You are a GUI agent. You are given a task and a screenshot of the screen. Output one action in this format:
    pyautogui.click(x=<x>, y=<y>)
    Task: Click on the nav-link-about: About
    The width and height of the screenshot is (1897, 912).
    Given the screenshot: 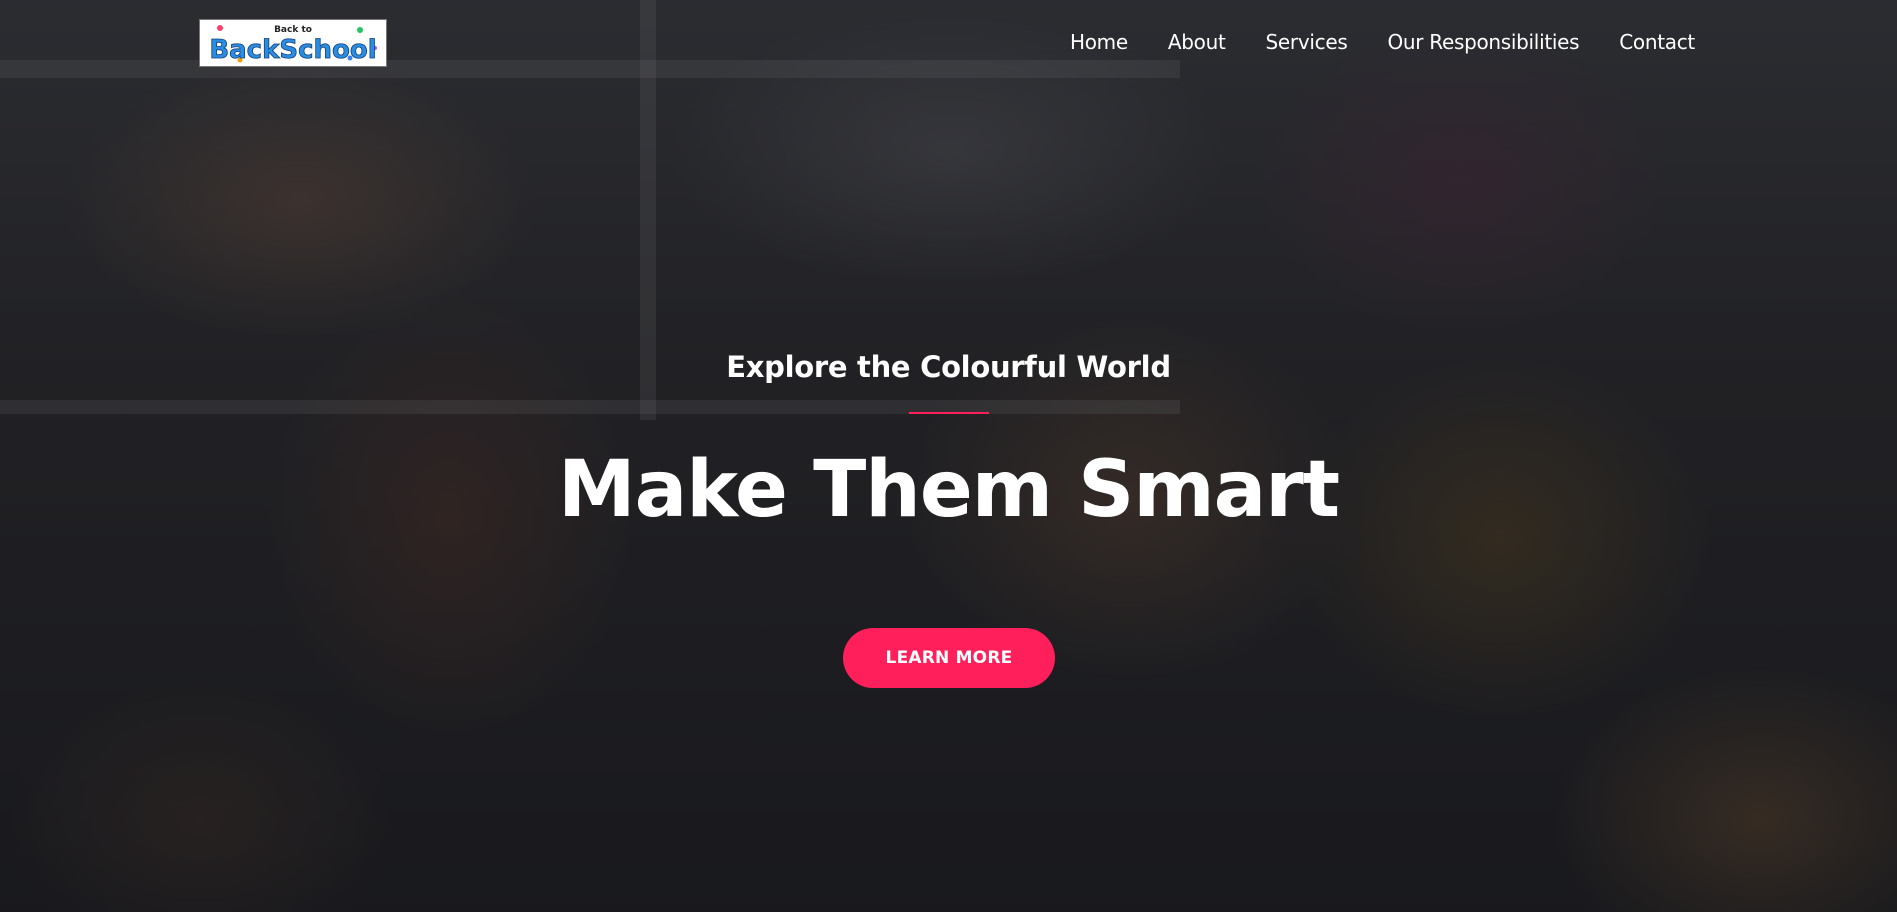 What is the action you would take?
    pyautogui.click(x=1197, y=42)
    